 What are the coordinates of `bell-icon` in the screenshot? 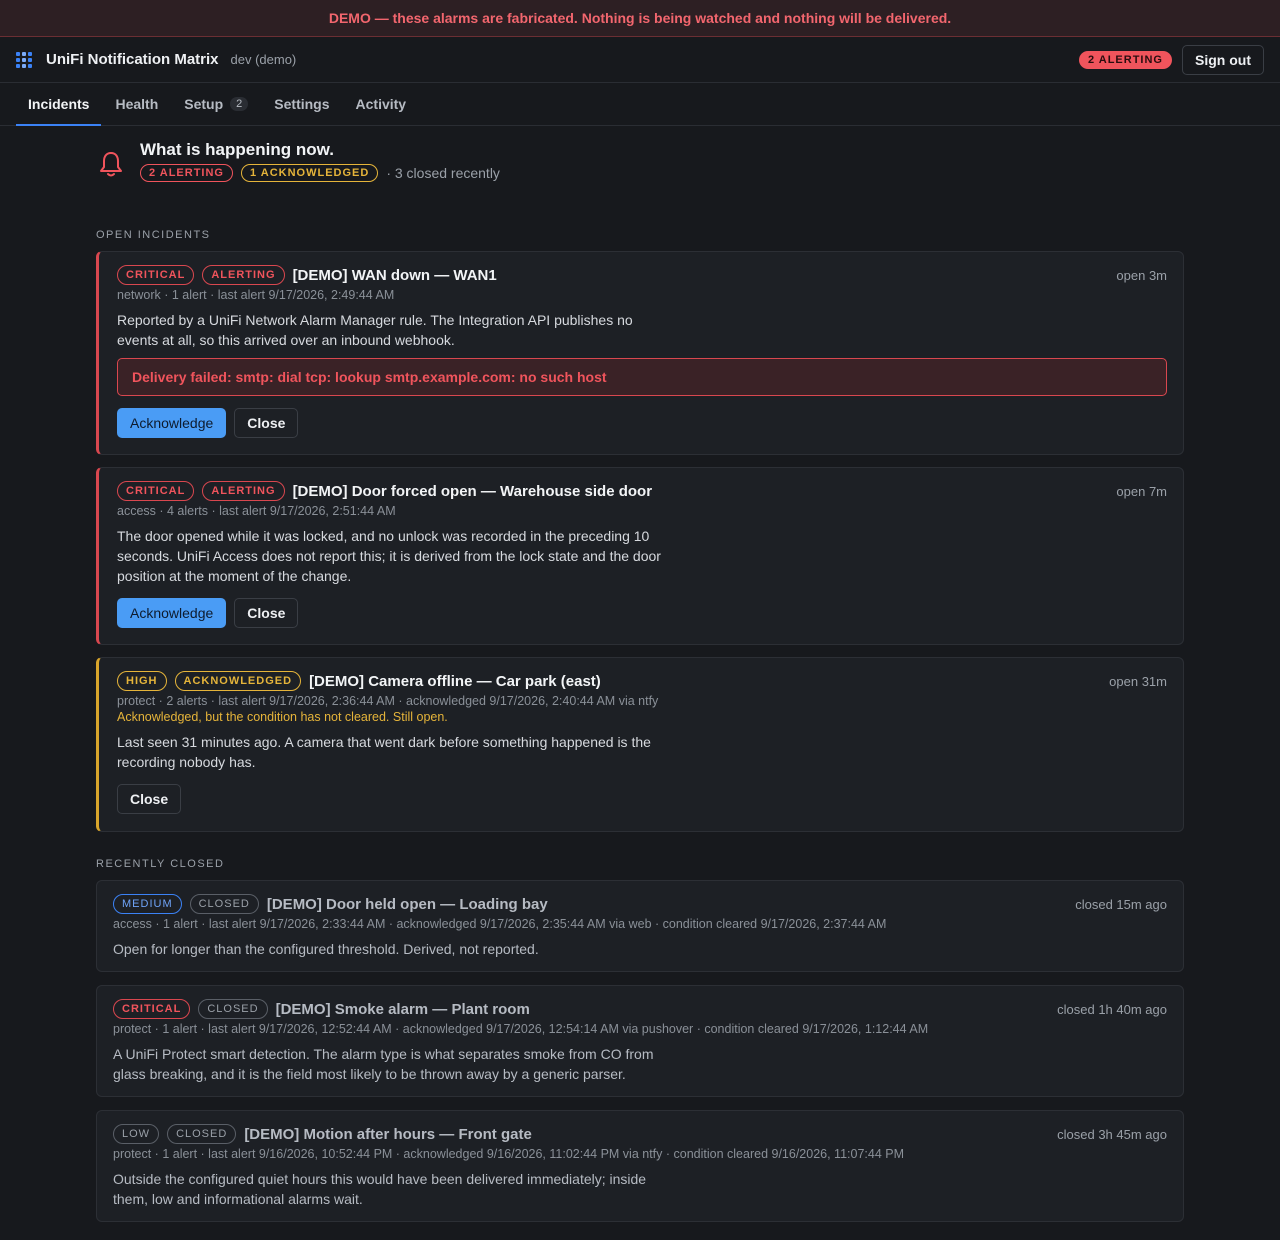 It's located at (112, 165).